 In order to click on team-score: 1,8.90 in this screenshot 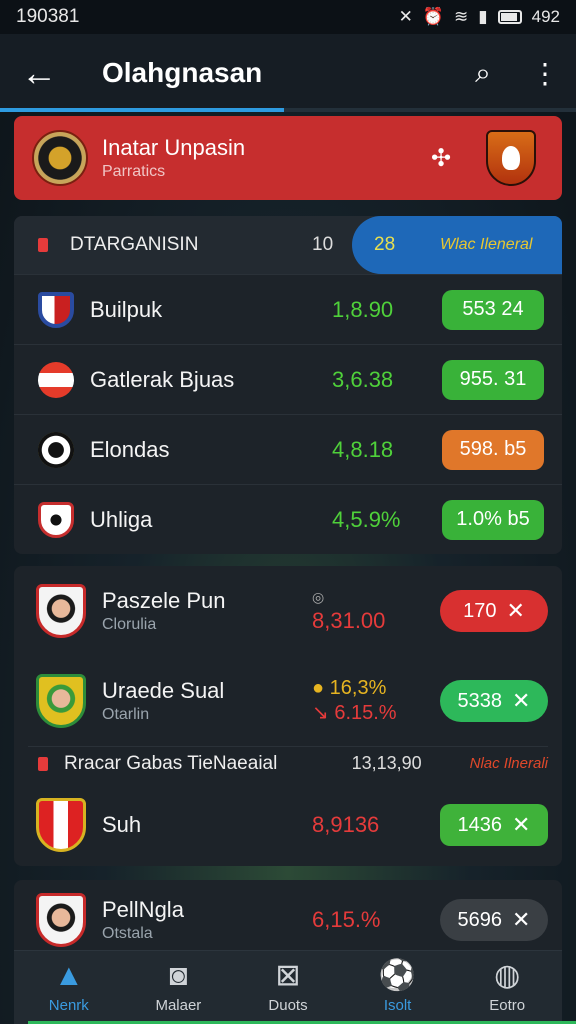, I will do `click(363, 309)`.